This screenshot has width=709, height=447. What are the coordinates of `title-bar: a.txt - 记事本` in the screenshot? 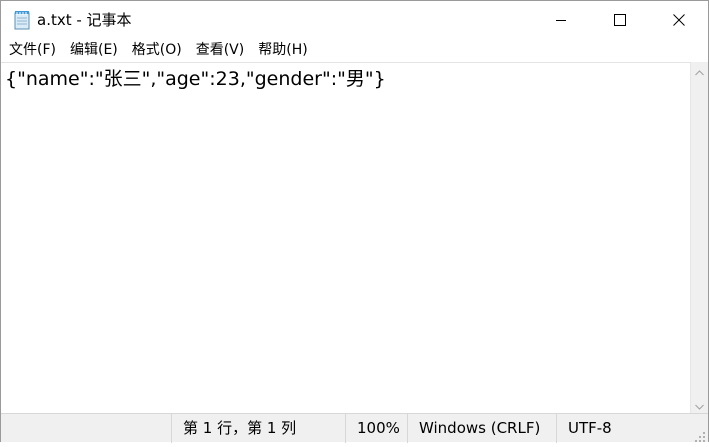 It's located at (354, 20).